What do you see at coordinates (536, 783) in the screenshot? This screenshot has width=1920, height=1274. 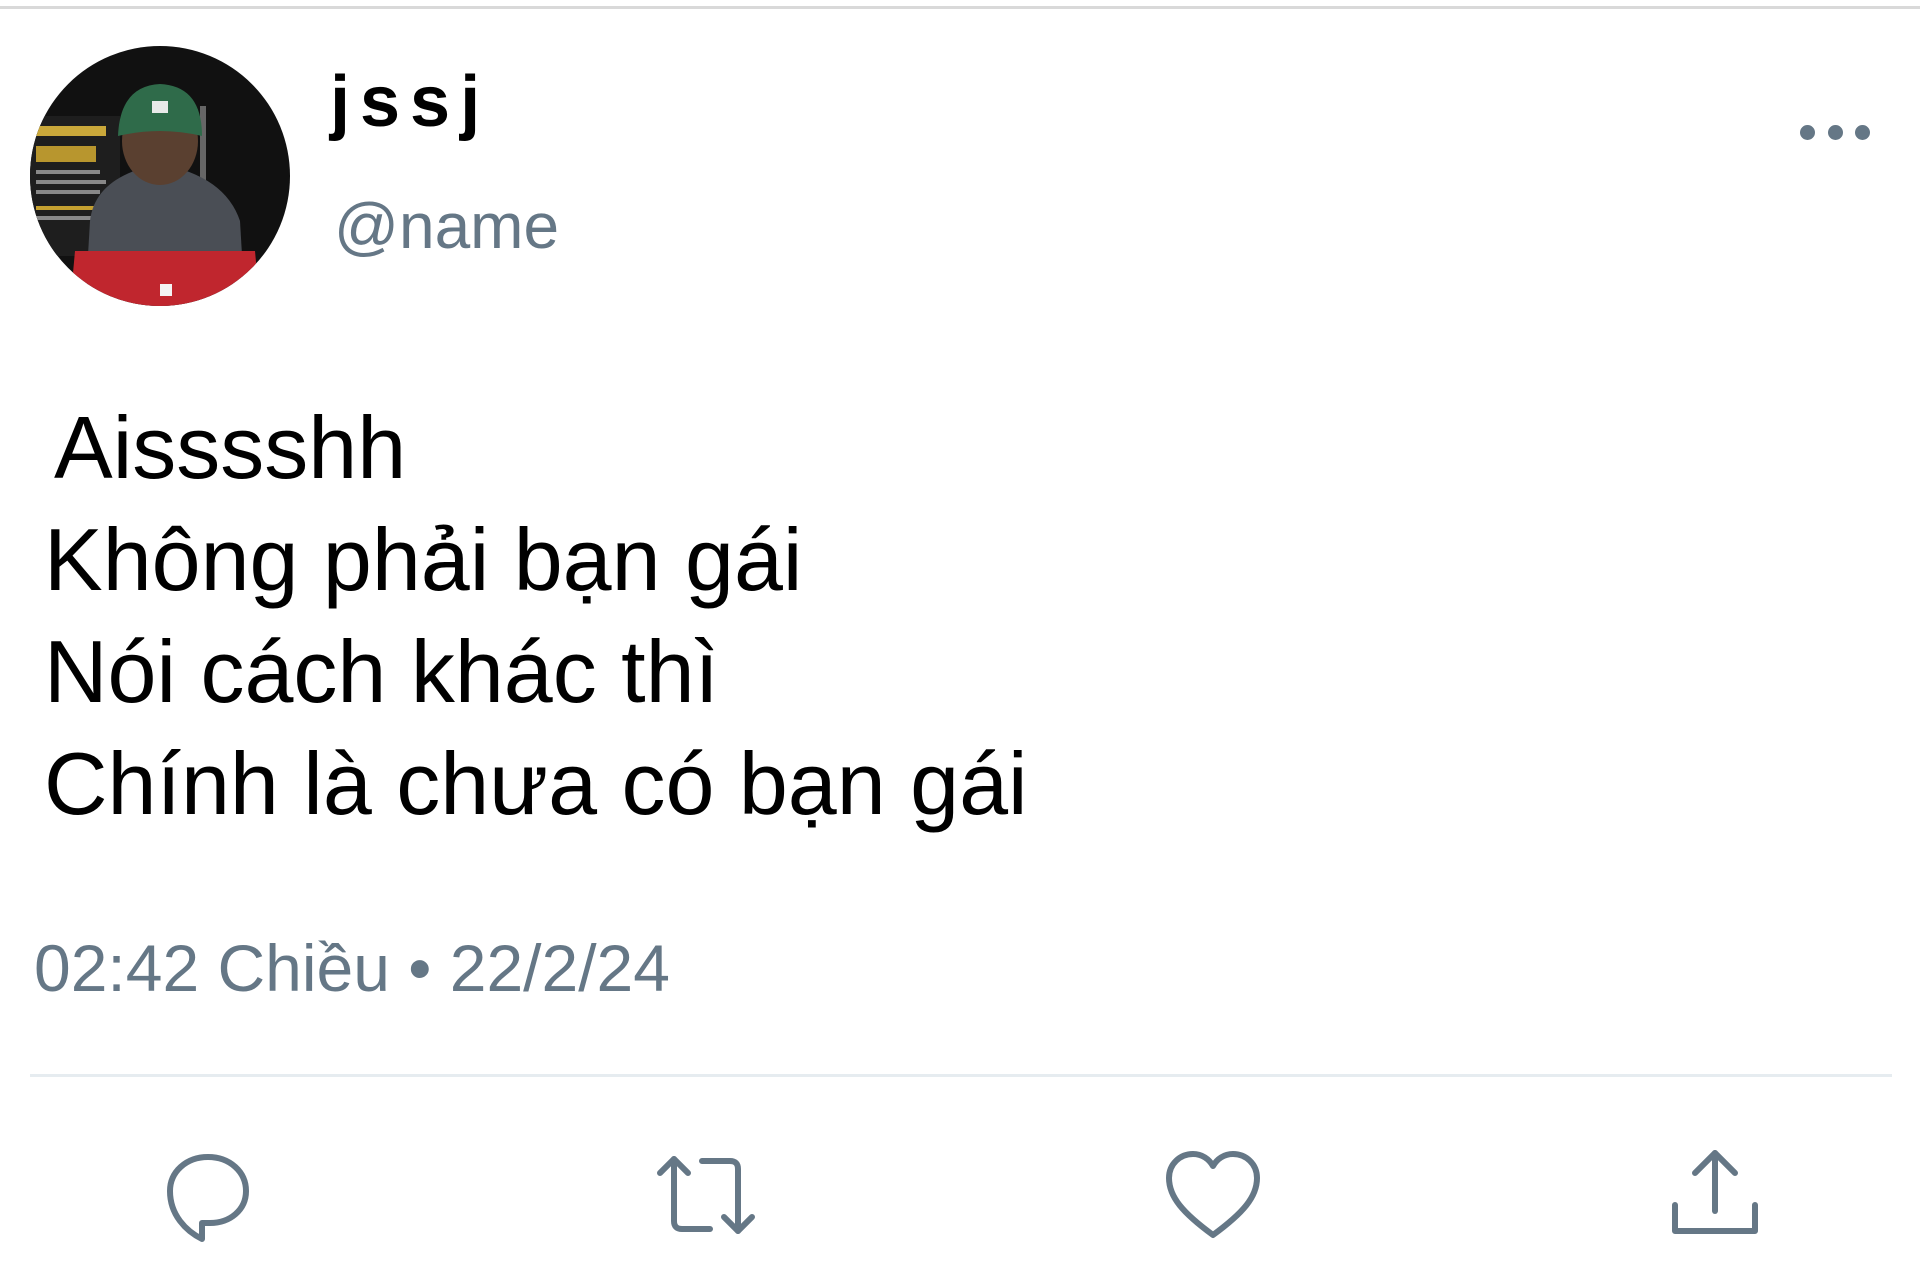 I see `tweet-line: Chính là chưa có bạn gái` at bounding box center [536, 783].